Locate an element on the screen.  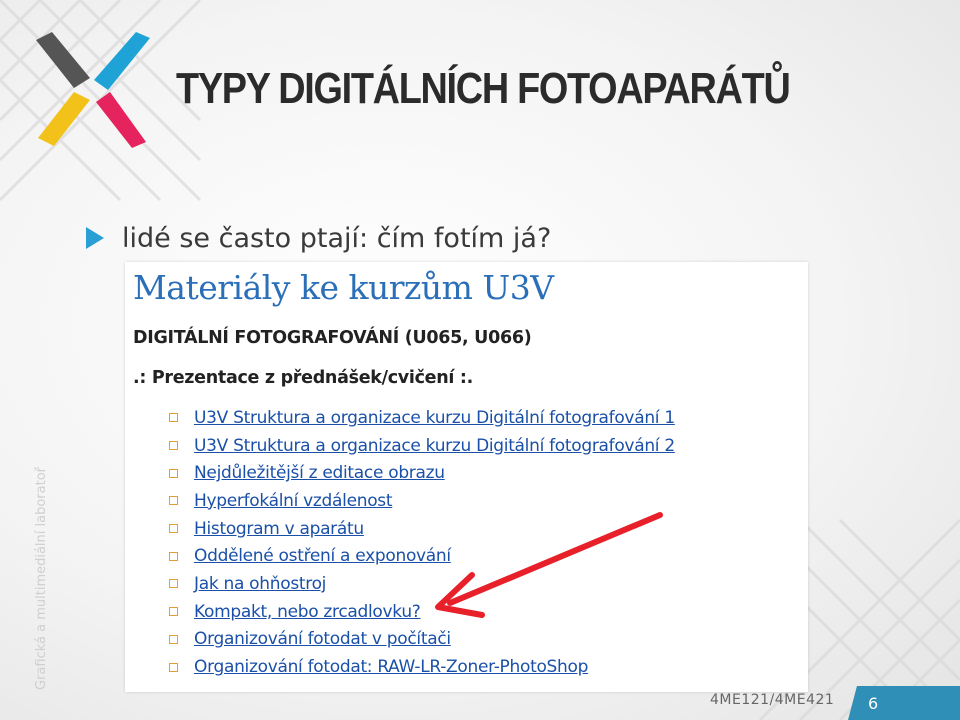
list-item: Organizování fotodat v počítači is located at coordinates (422, 640).